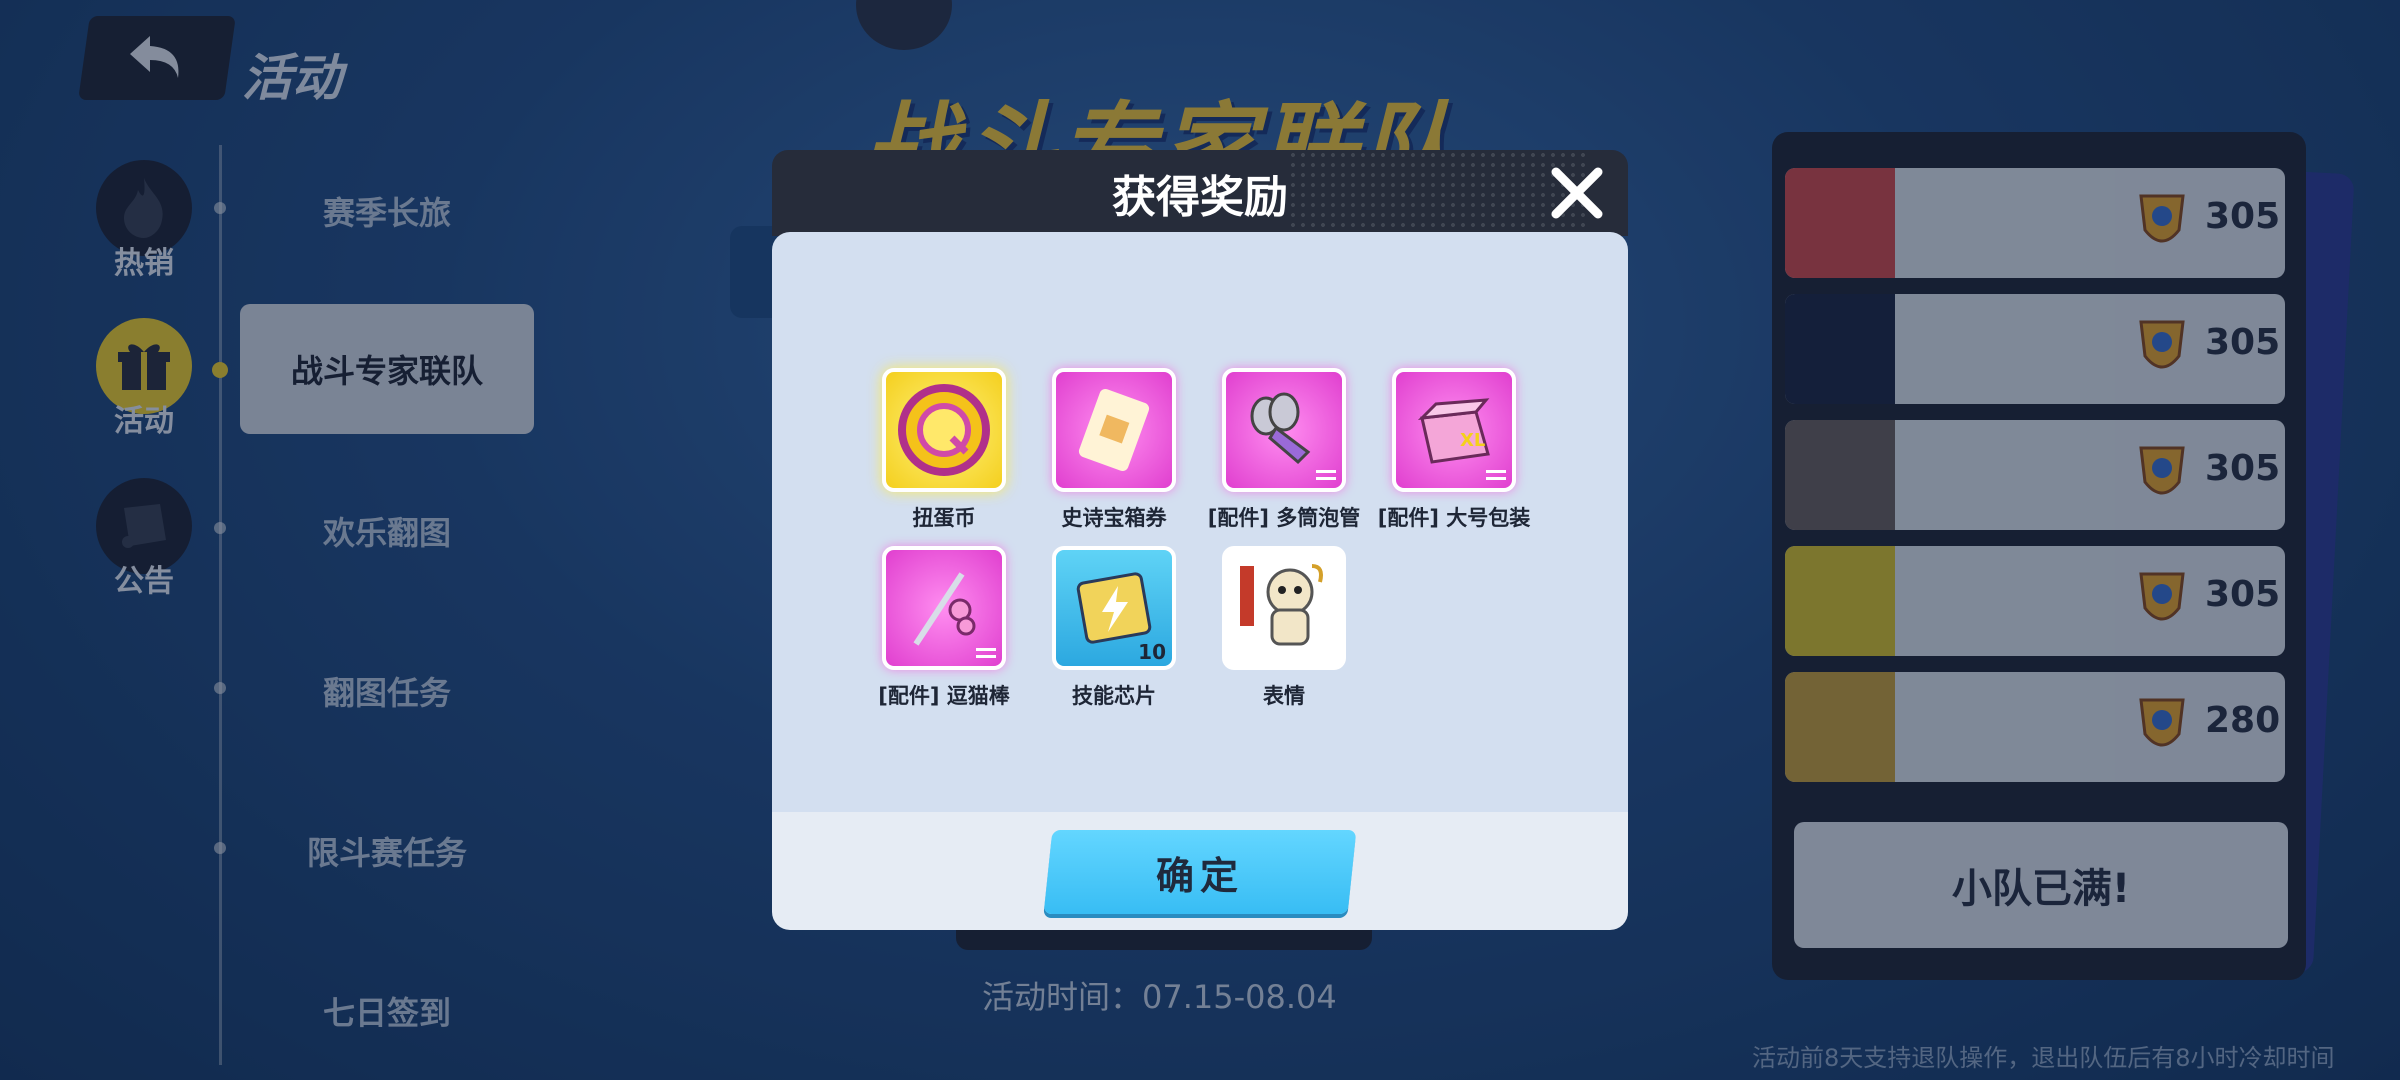 The width and height of the screenshot is (2400, 1080). I want to click on mummy-emote-icon, so click(1284, 608).